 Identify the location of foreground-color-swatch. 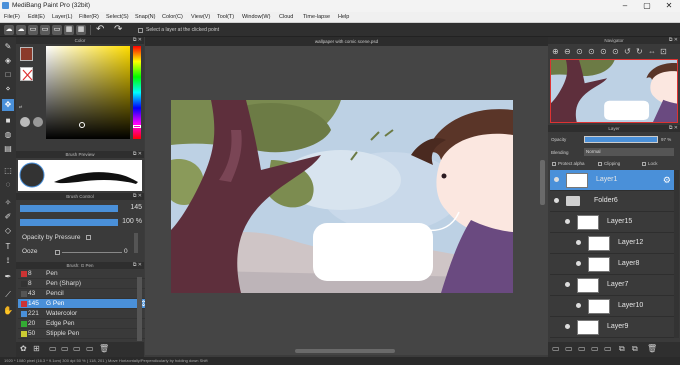
(26, 54).